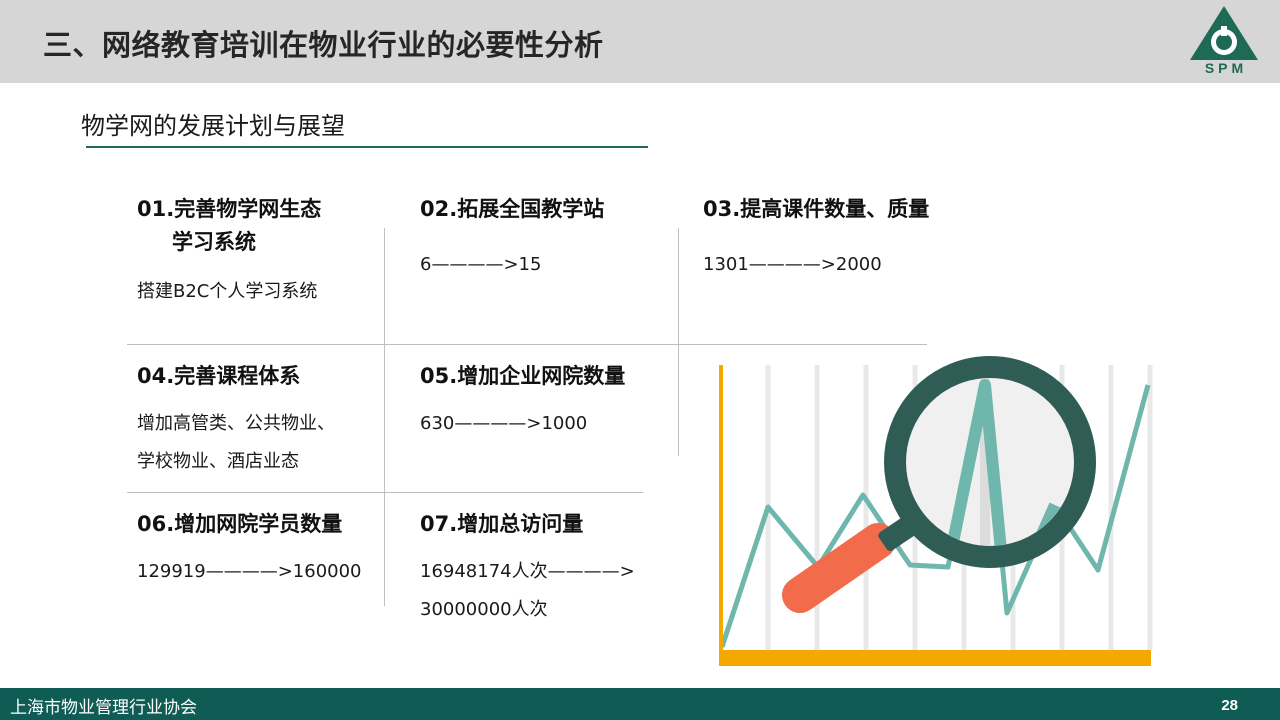 This screenshot has height=720, width=1280. What do you see at coordinates (816, 209) in the screenshot?
I see `plan-item-title: 03.提高课件数量、质量` at bounding box center [816, 209].